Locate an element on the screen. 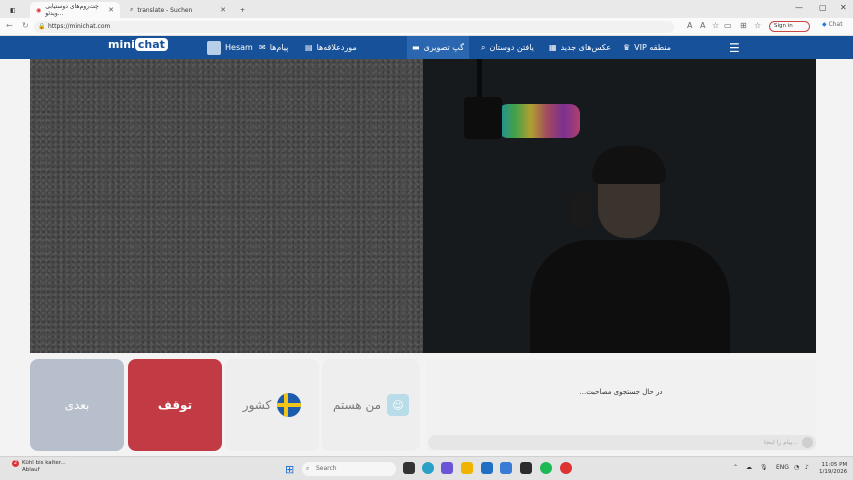 This screenshot has height=480, width=853. language-indicator: ENG is located at coordinates (782, 467).